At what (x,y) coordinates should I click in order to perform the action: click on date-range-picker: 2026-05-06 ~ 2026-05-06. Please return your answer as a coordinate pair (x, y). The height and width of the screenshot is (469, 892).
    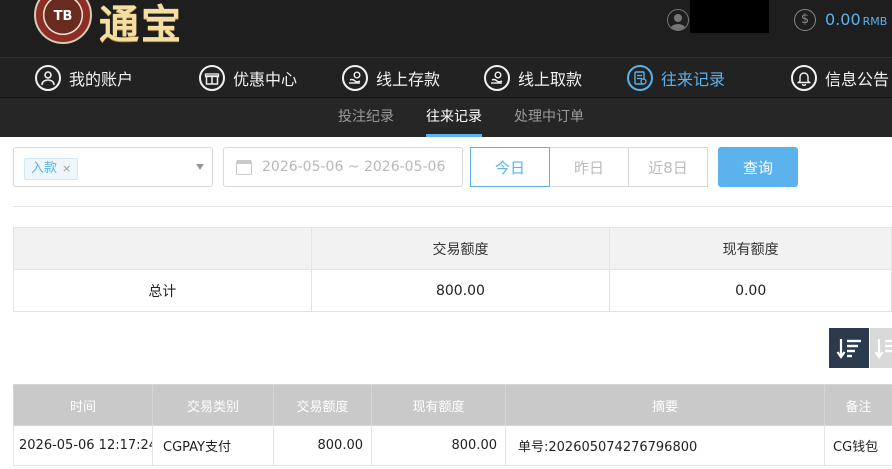
    Looking at the image, I should click on (343, 167).